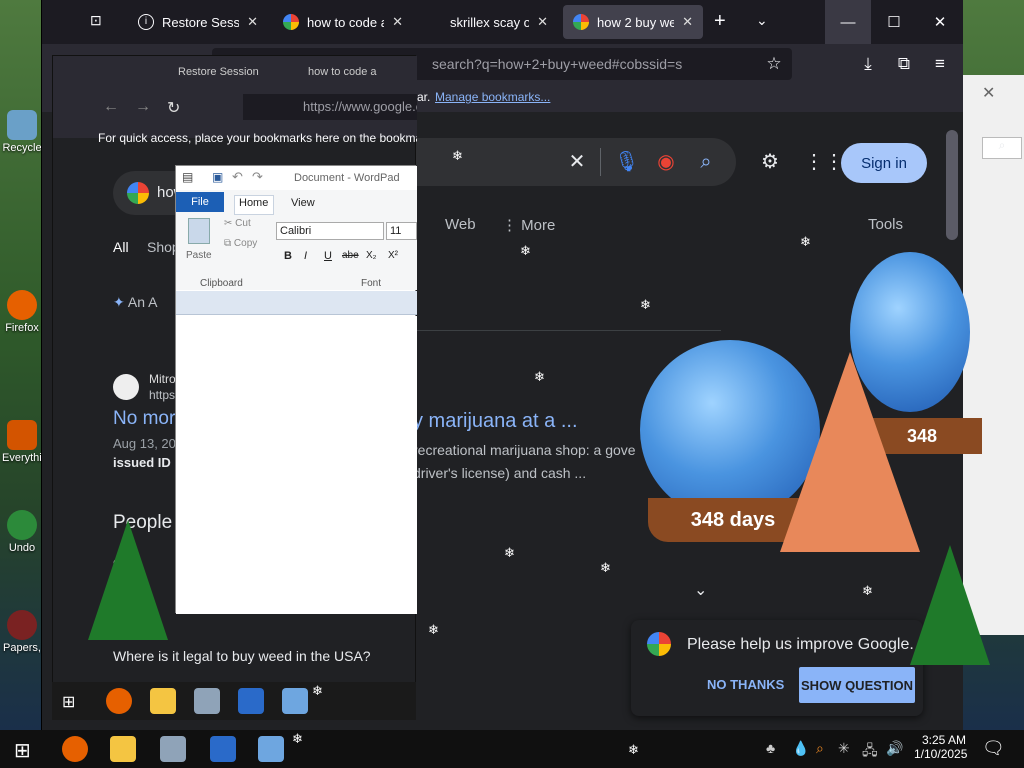 This screenshot has width=1024, height=768. Describe the element at coordinates (824, 162) in the screenshot. I see `apps-grid-icon: ⋮⋮` at that location.